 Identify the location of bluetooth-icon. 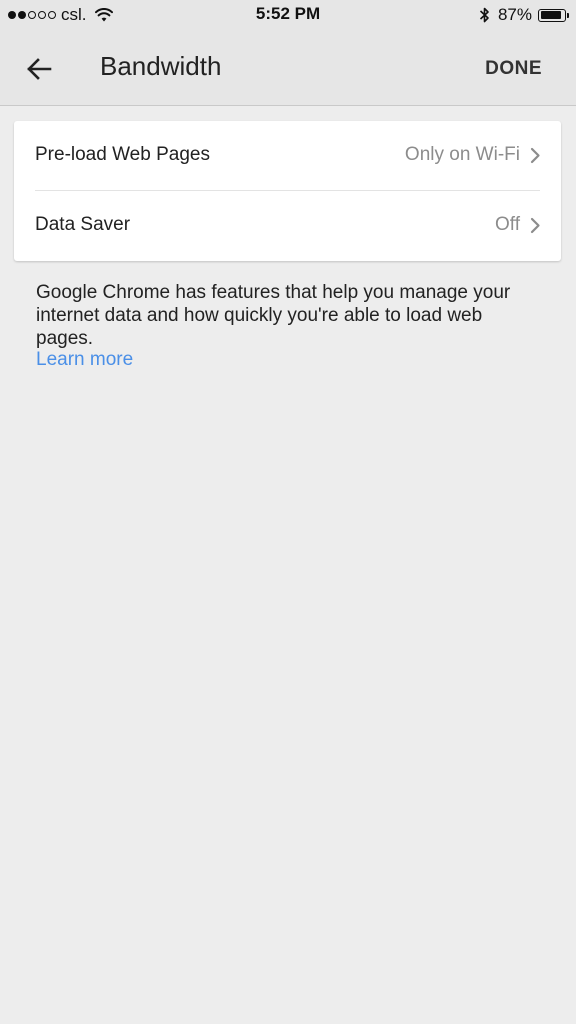
(484, 15).